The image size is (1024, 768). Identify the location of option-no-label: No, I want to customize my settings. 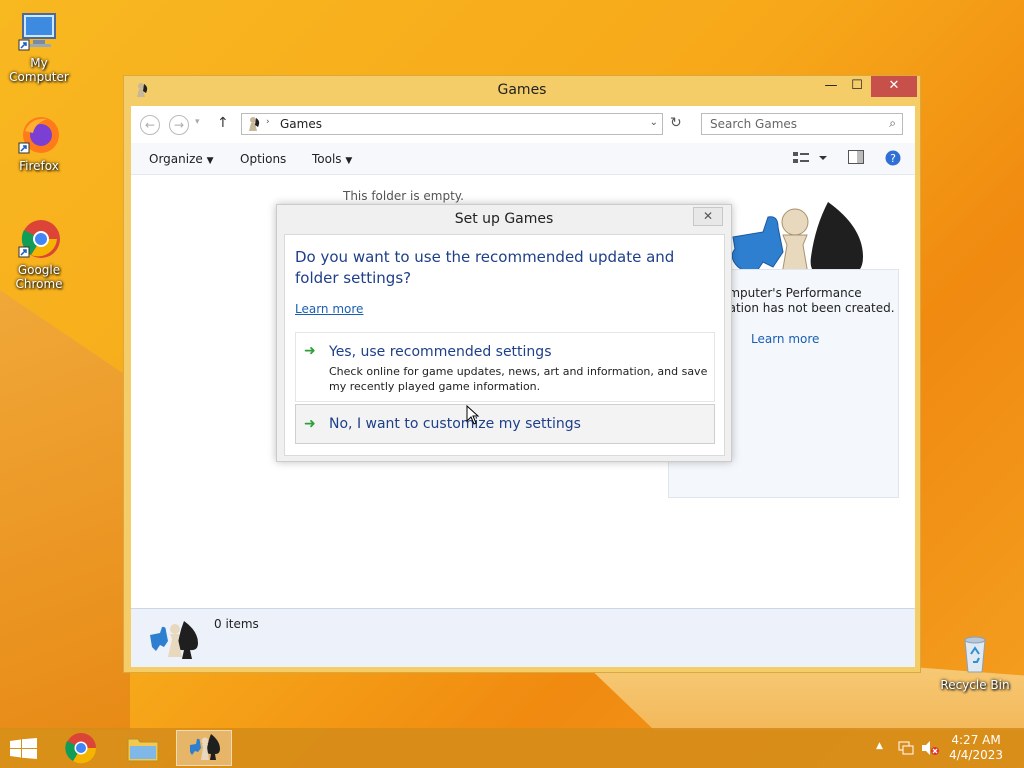
(455, 424).